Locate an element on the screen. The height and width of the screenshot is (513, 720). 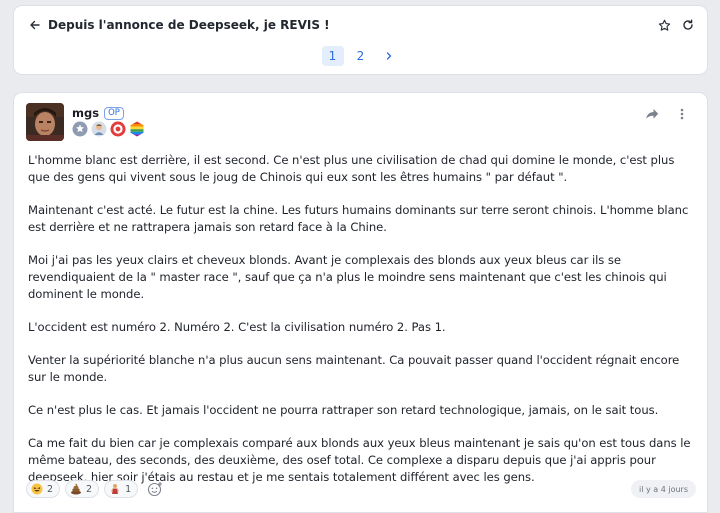
star-icon is located at coordinates (664, 25).